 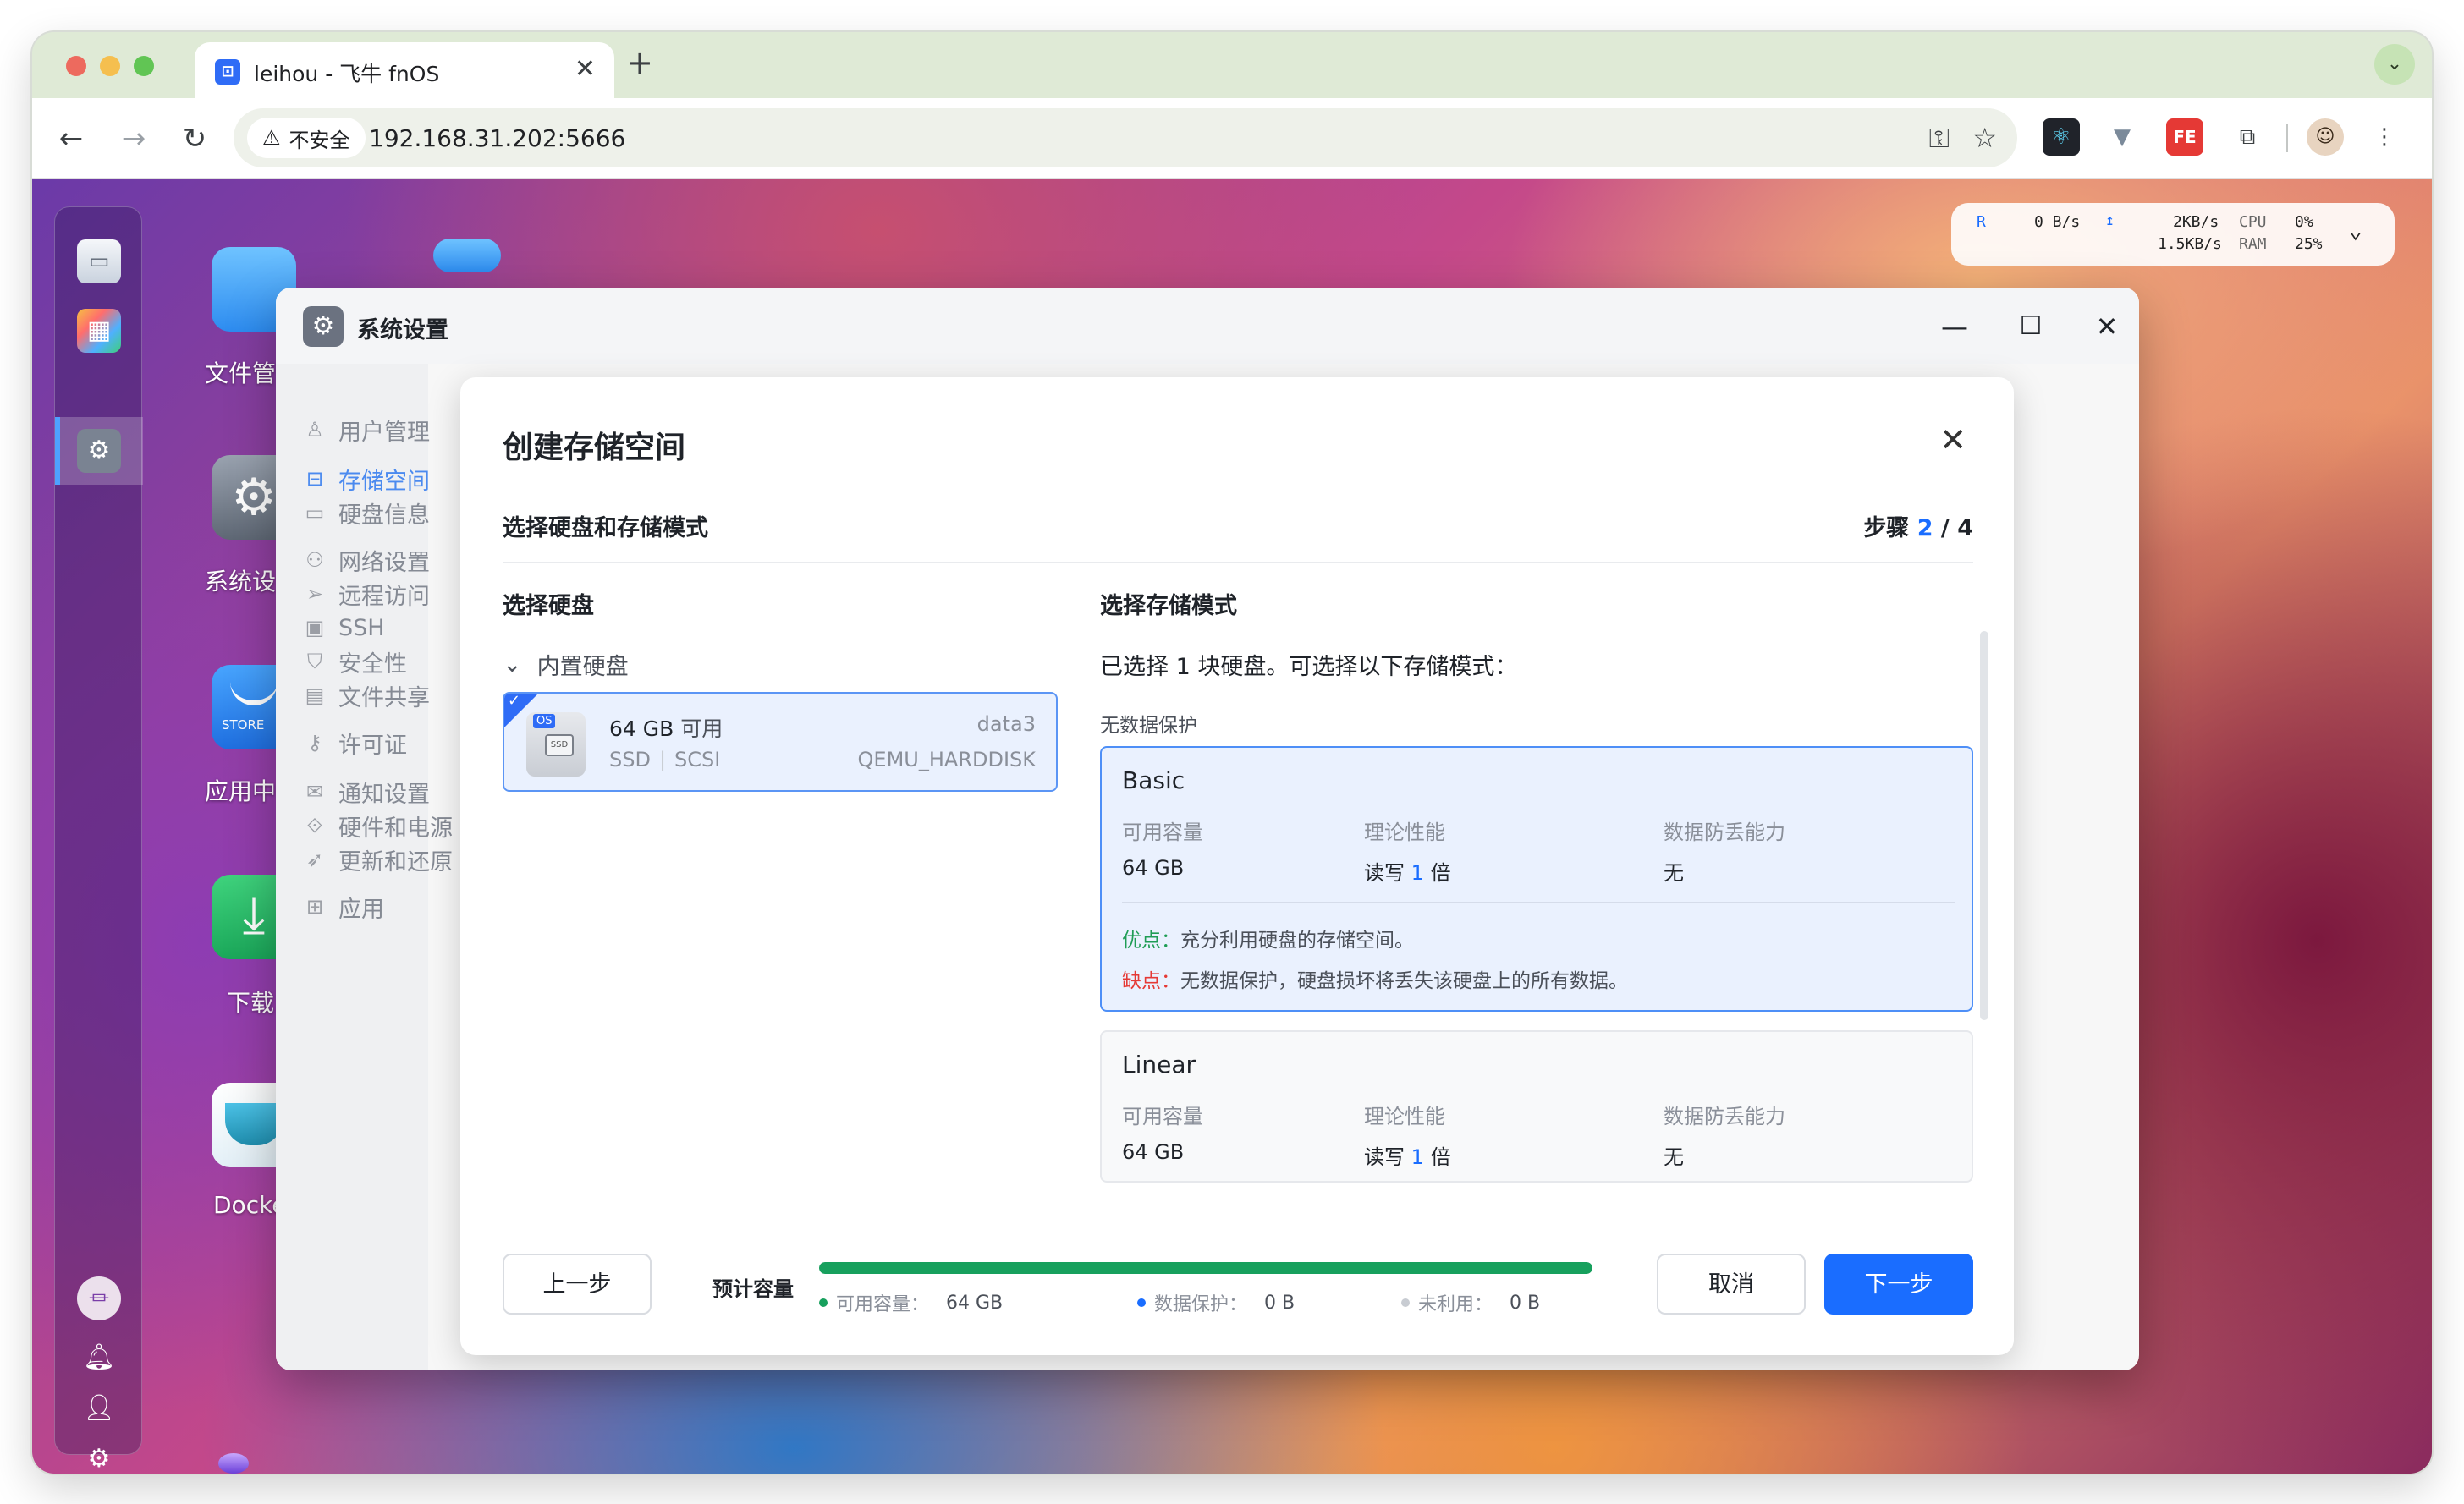 I want to click on protection-value: 无, so click(x=1674, y=1157).